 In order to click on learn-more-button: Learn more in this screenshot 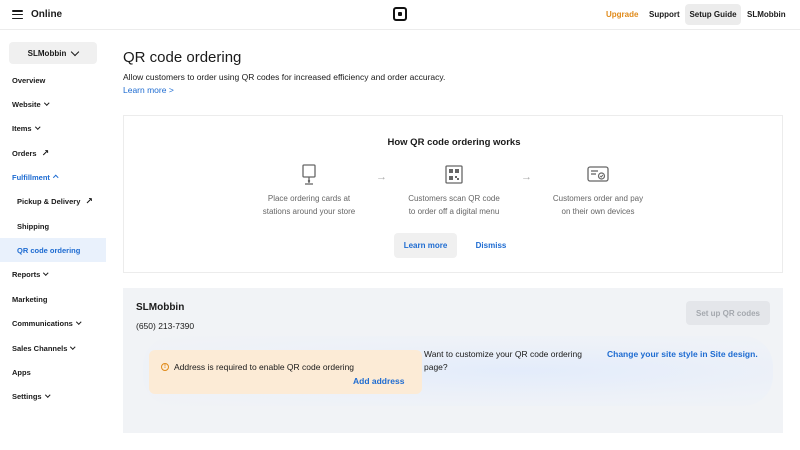, I will do `click(425, 245)`.